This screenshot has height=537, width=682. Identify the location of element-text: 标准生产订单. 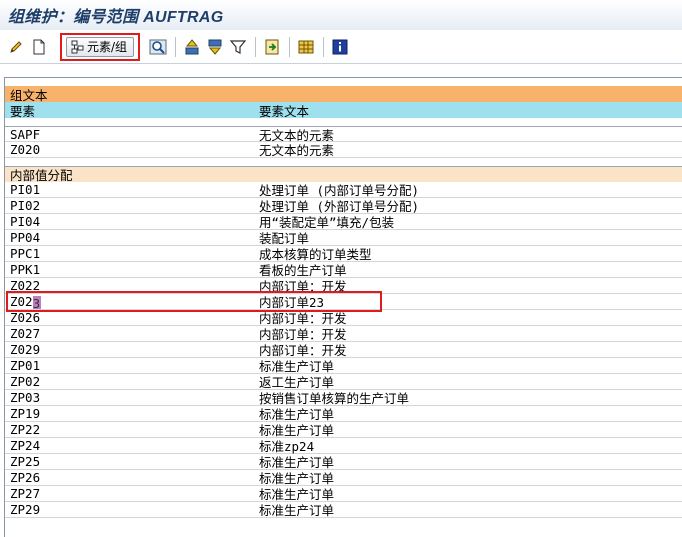
(297, 510).